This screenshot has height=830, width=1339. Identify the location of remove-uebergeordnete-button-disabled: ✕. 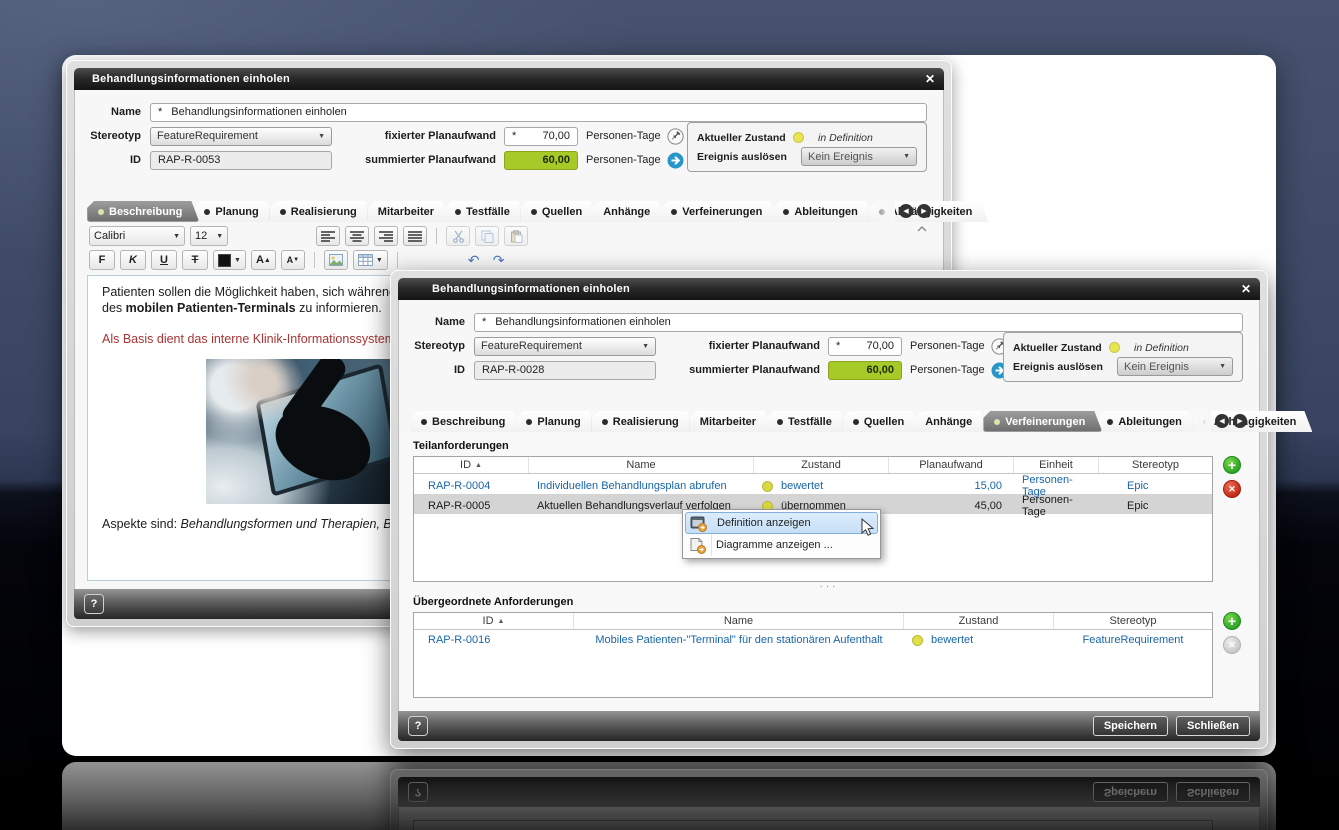
(1232, 645).